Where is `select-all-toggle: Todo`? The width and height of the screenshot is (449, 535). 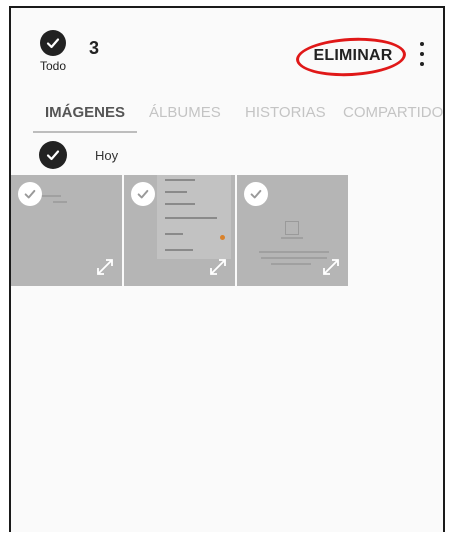
select-all-toggle: Todo is located at coordinates (53, 51).